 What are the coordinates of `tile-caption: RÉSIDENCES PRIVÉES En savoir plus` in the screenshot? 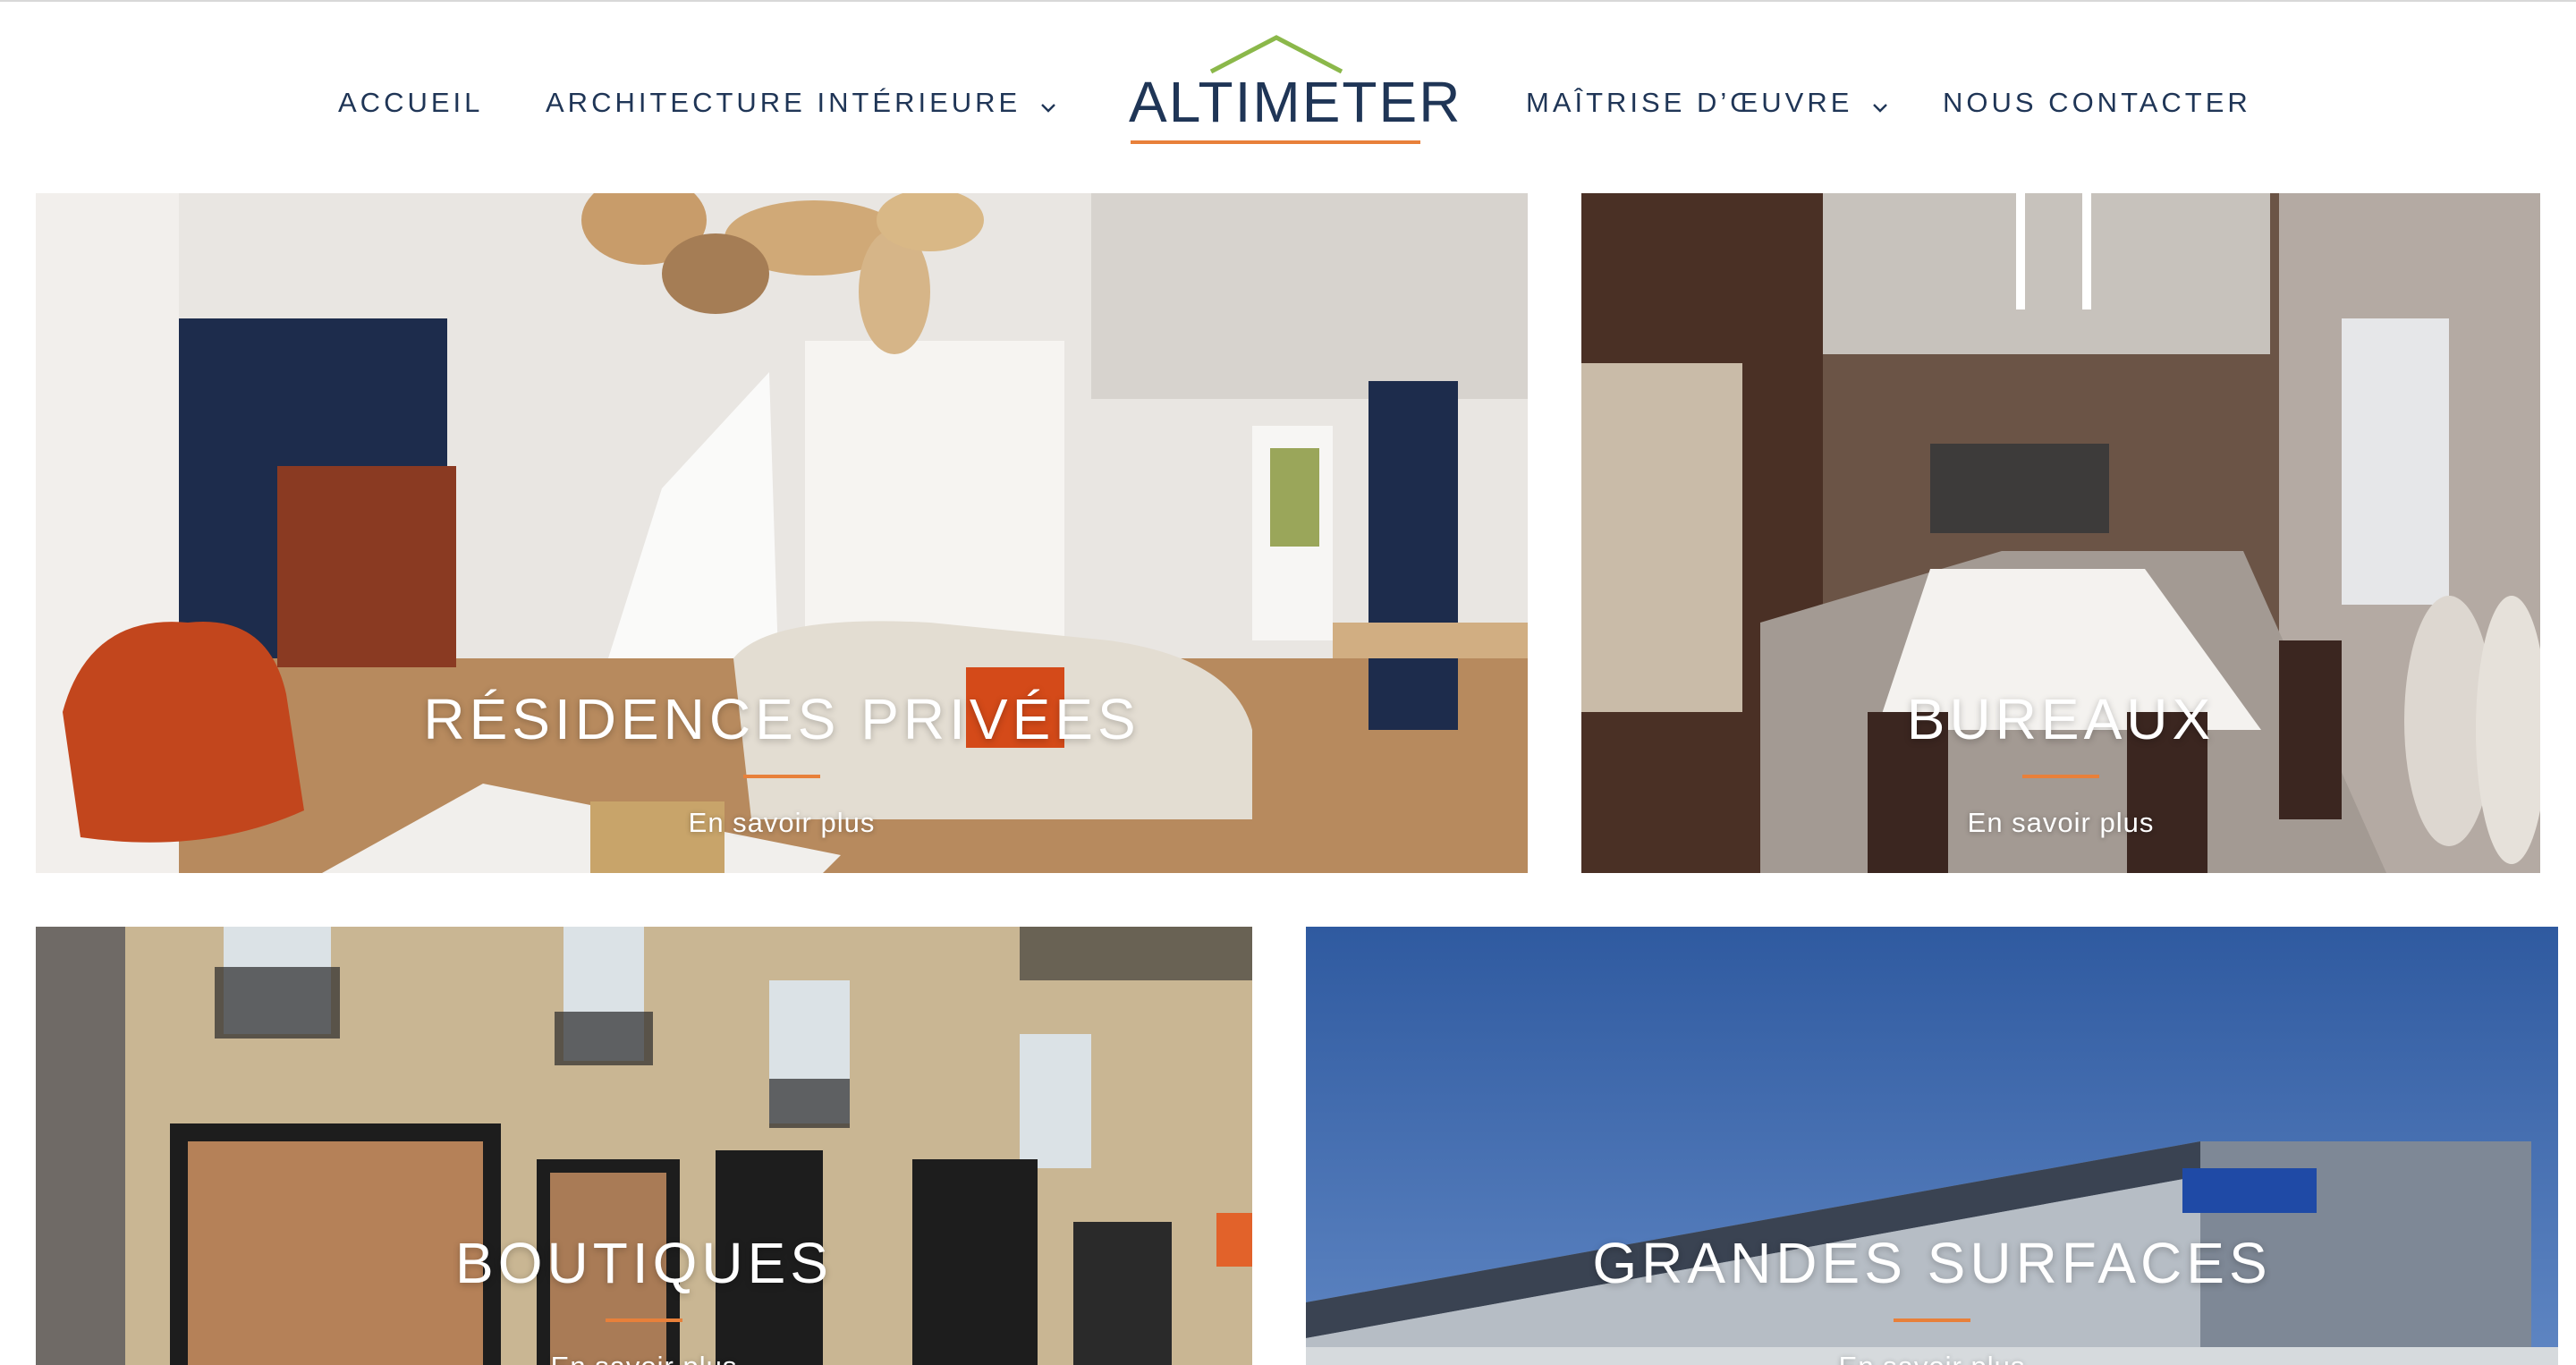 It's located at (782, 765).